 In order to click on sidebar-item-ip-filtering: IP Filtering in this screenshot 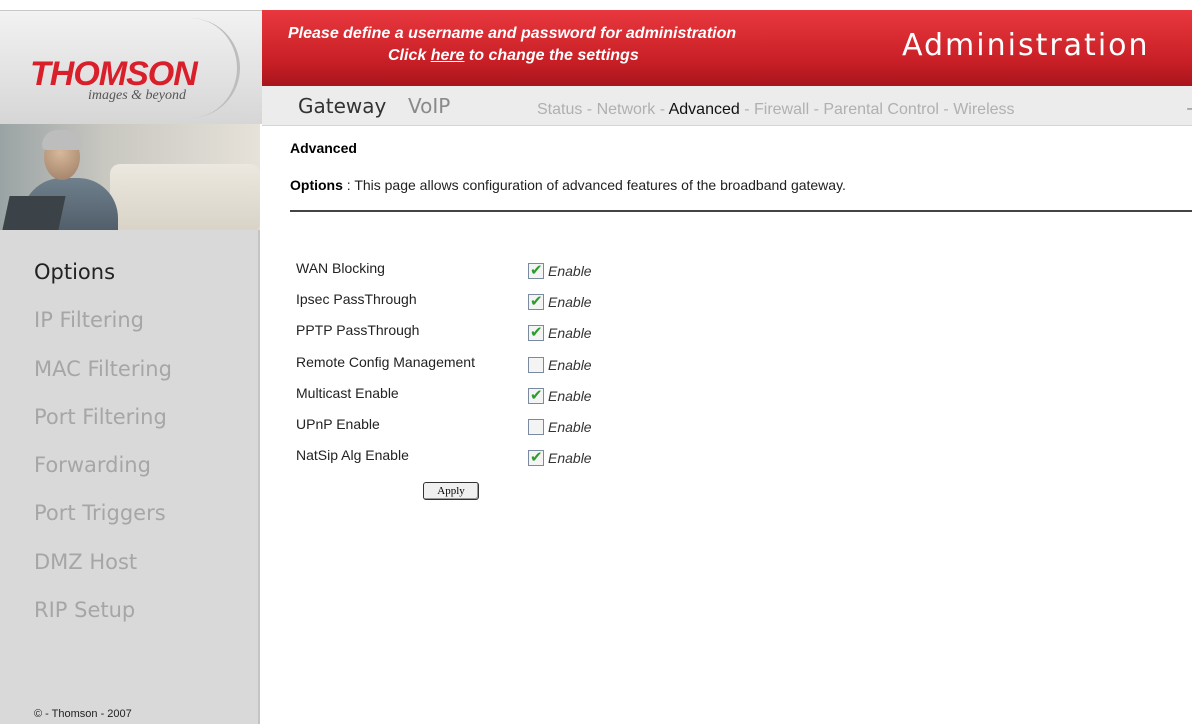, I will do `click(103, 328)`.